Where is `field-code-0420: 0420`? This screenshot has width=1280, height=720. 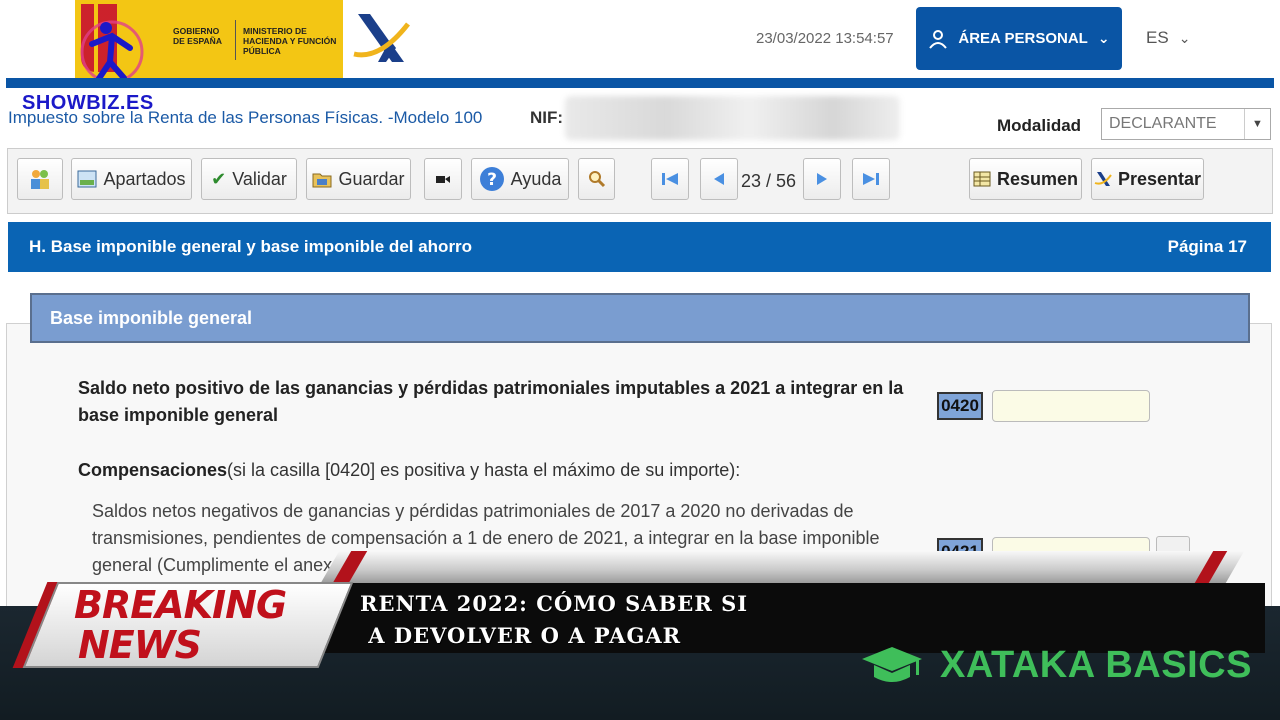 field-code-0420: 0420 is located at coordinates (960, 406).